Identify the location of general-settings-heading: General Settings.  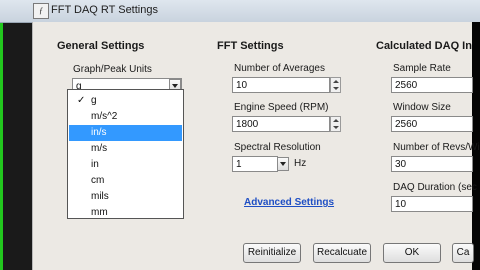
(101, 46).